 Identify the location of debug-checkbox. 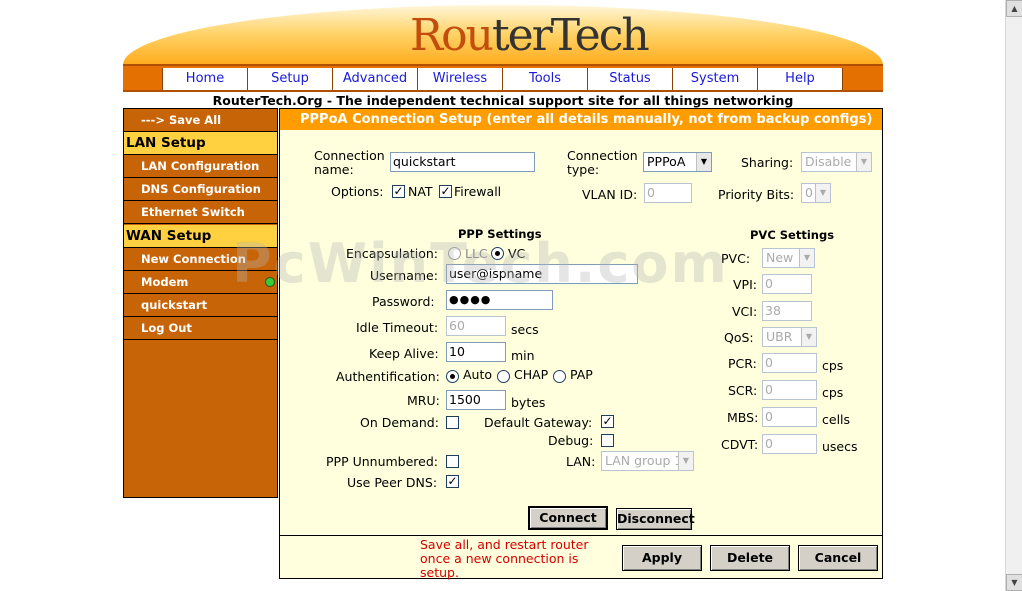
(607, 440).